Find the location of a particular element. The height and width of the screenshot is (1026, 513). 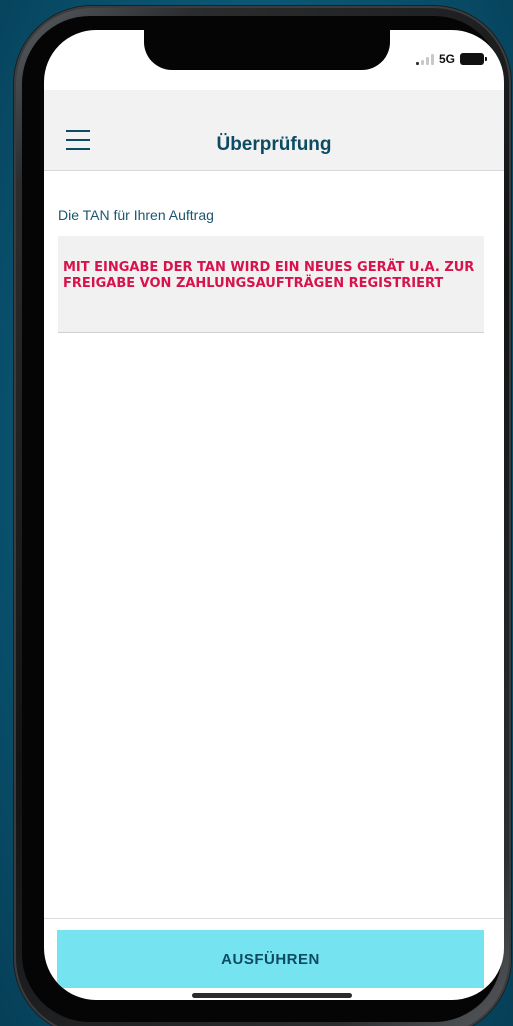

notch is located at coordinates (267, 50).